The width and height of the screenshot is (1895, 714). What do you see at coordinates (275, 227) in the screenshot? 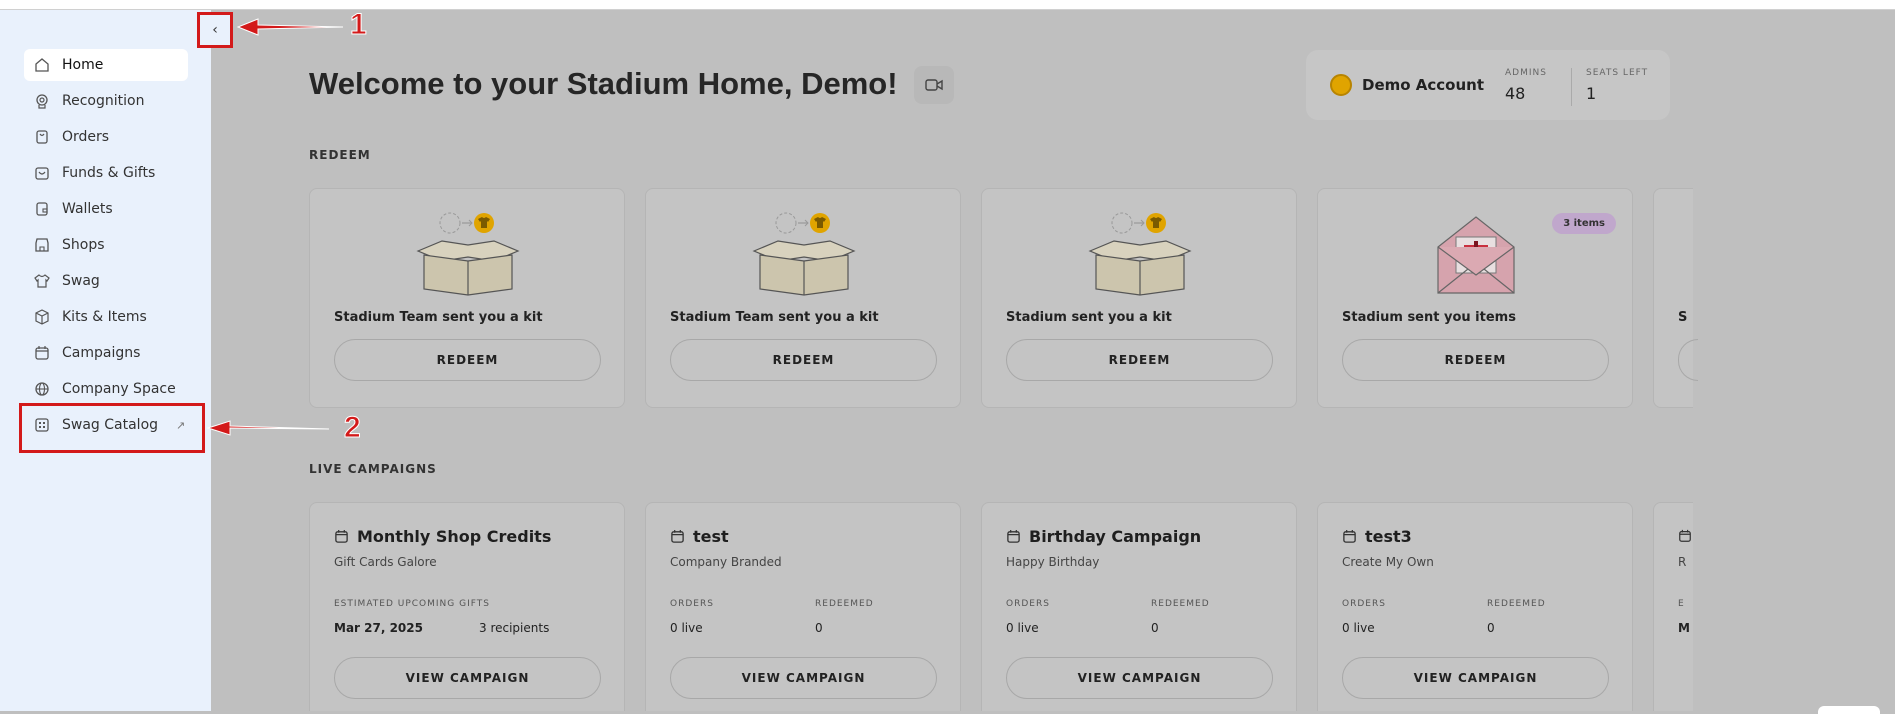
I see `annotation-arrows` at bounding box center [275, 227].